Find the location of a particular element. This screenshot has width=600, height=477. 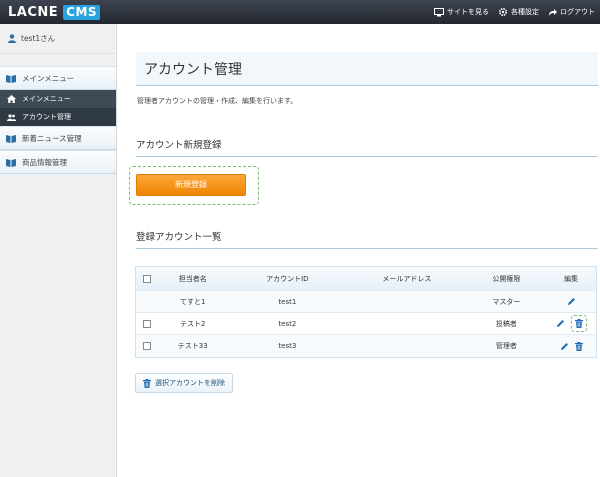

column-header-edit: 編集 is located at coordinates (571, 278).